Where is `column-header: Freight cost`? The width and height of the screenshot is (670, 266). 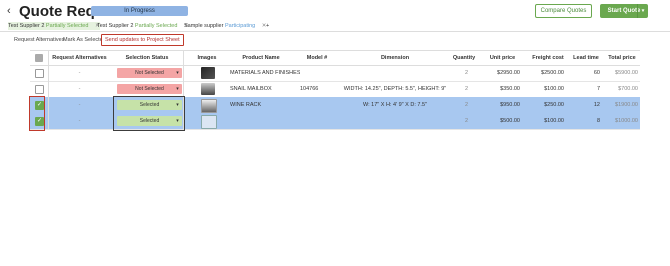 column-header: Freight cost is located at coordinates (548, 58).